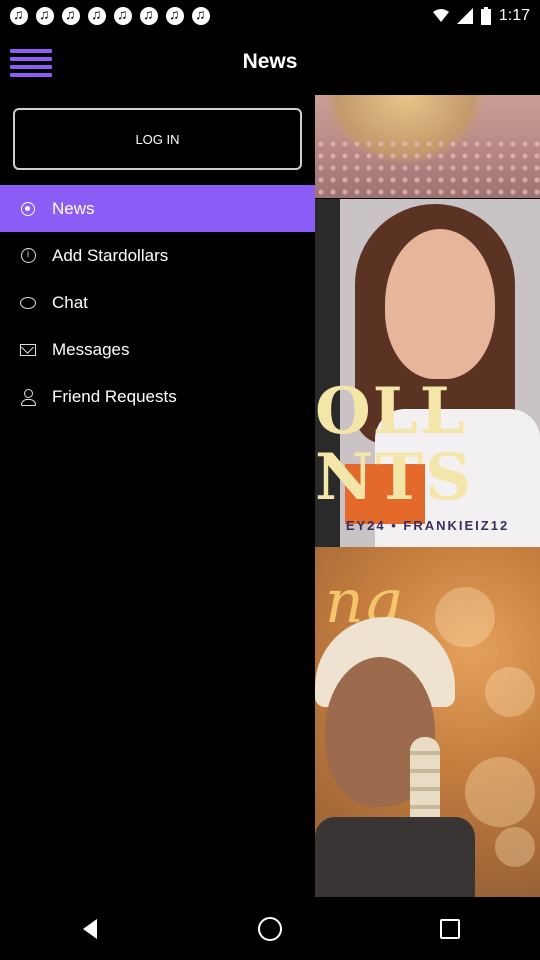 The height and width of the screenshot is (960, 540). Describe the element at coordinates (440, 15) in the screenshot. I see `wifi-icon` at that location.